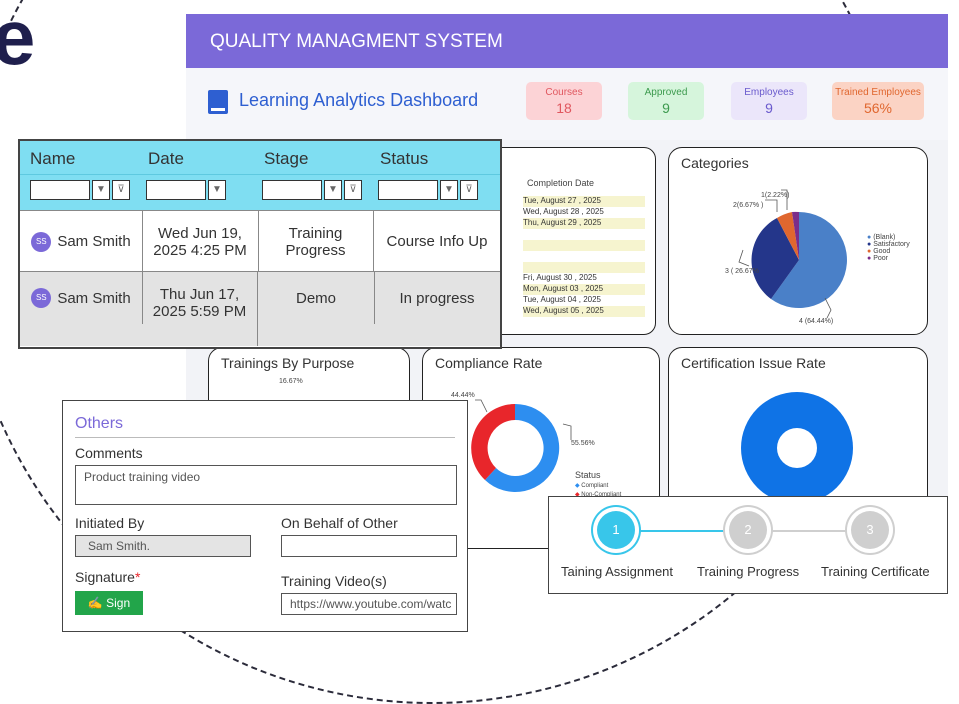 The image size is (959, 704). I want to click on kpi-value: 56%, so click(878, 108).